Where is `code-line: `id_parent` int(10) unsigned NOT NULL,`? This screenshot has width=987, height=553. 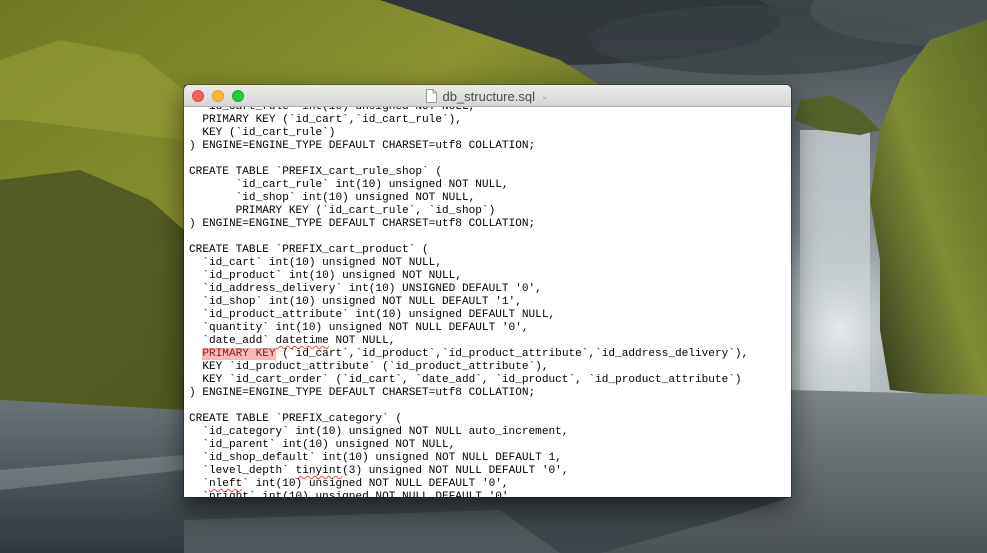
code-line: `id_parent` int(10) unsigned NOT NULL, is located at coordinates (468, 445).